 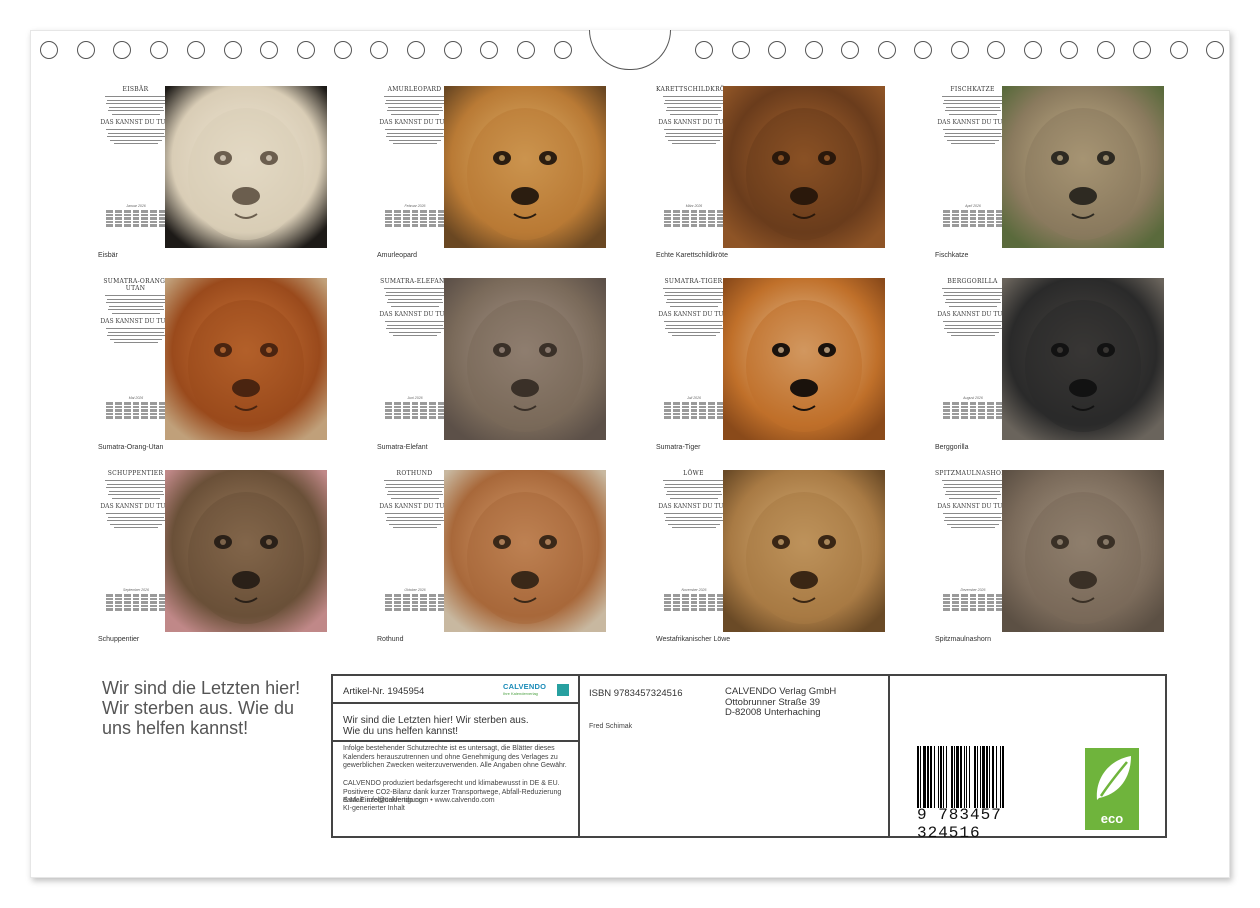 I want to click on animal-title: AMURLEOPARD, so click(x=414, y=89).